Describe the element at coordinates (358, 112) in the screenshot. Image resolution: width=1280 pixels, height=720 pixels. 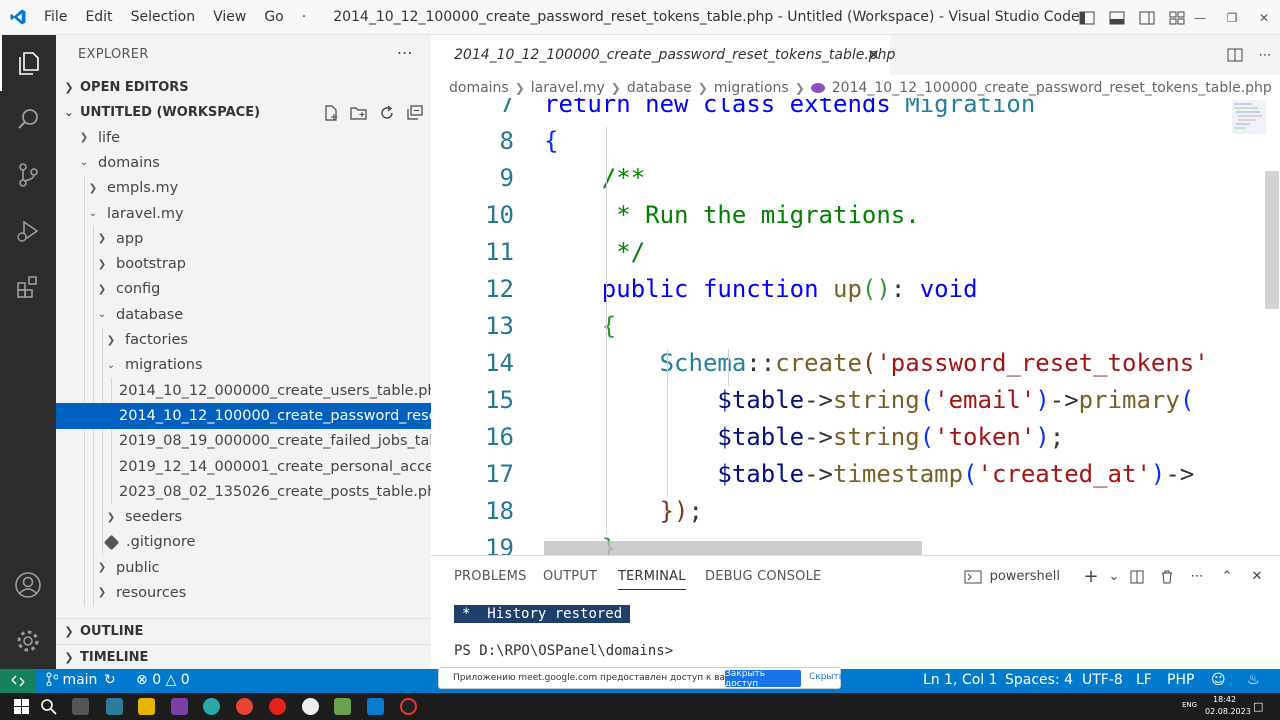
I see `new-folder-icon` at that location.